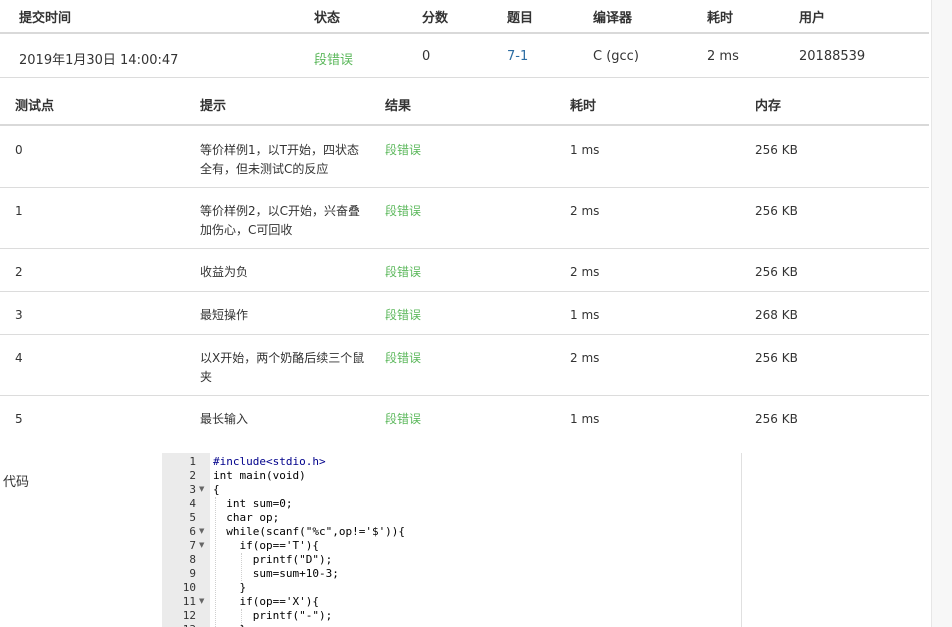  What do you see at coordinates (282, 367) in the screenshot?
I see `testcase-hint: 以X开始，两个奶酪后续三个鼠夹` at bounding box center [282, 367].